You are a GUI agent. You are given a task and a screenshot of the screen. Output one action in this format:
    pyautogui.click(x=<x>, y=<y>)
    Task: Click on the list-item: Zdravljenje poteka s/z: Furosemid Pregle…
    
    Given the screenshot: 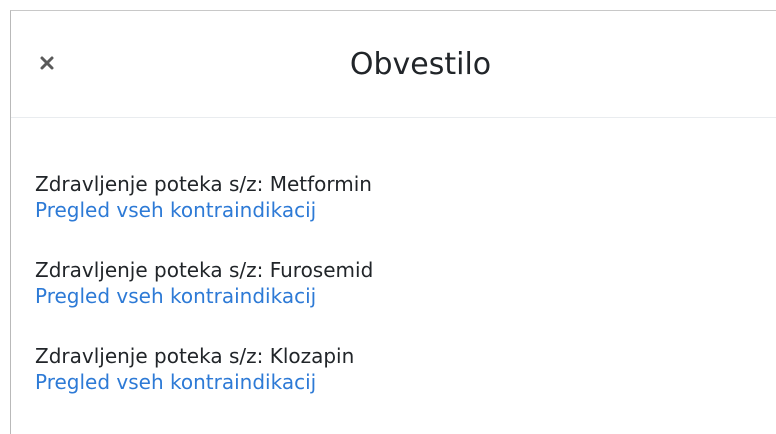 What is the action you would take?
    pyautogui.click(x=204, y=283)
    